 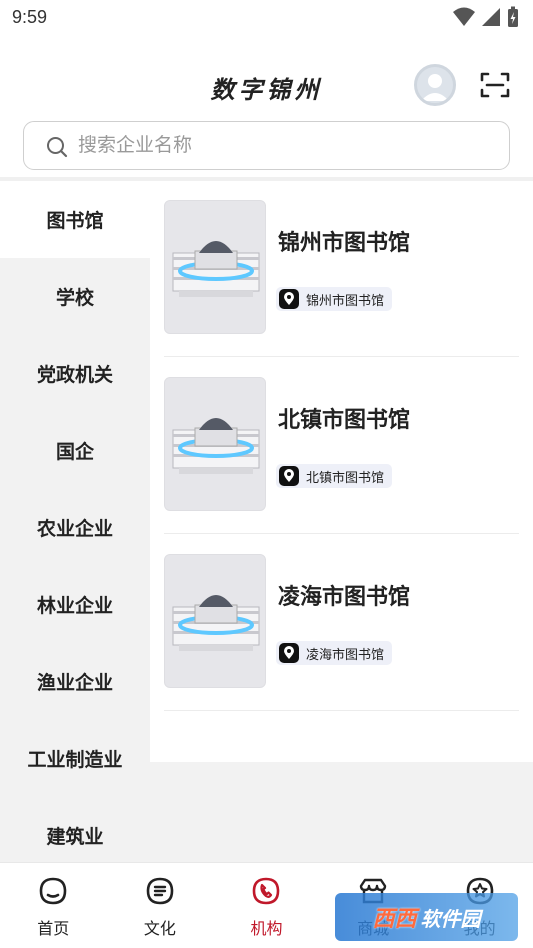 I want to click on search-icon, so click(x=57, y=147).